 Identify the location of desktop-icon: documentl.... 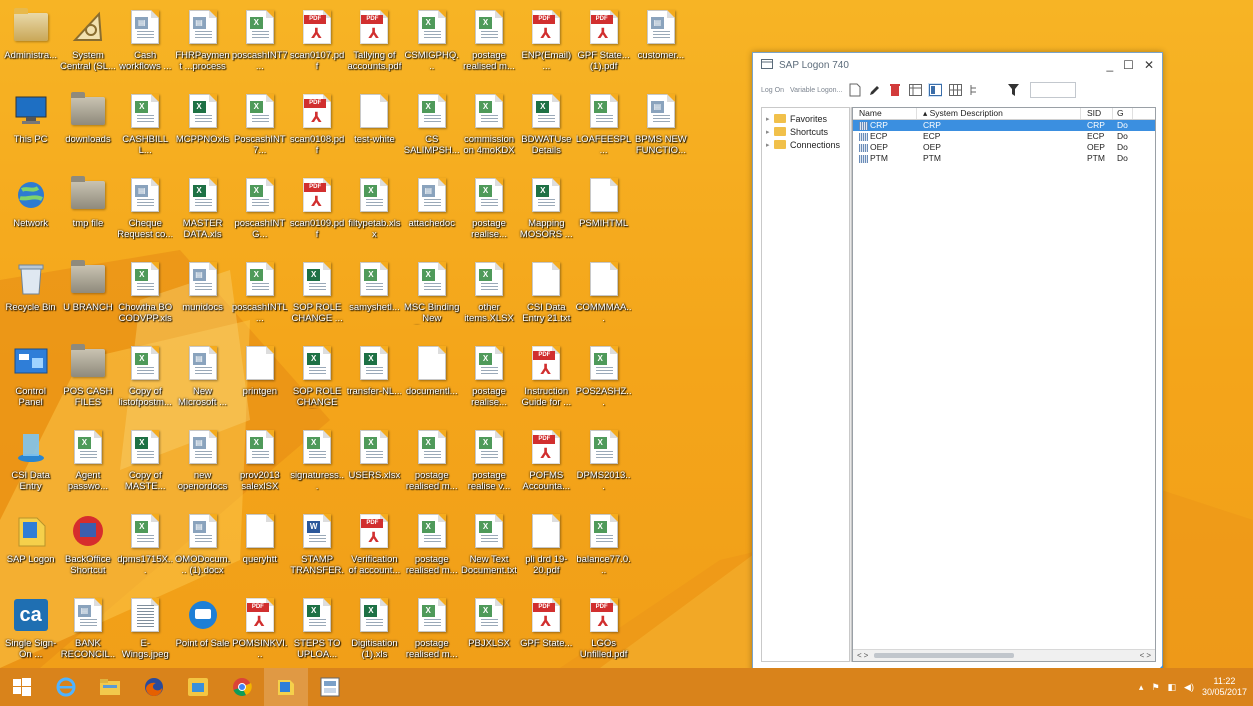
(431, 382).